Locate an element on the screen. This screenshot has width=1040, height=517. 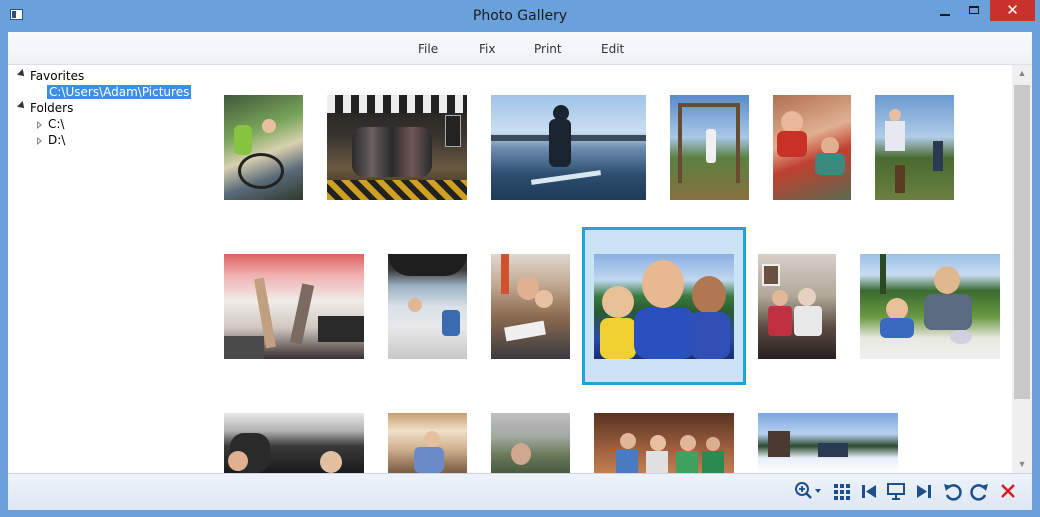
expand-d-drive-icon is located at coordinates (39, 141).